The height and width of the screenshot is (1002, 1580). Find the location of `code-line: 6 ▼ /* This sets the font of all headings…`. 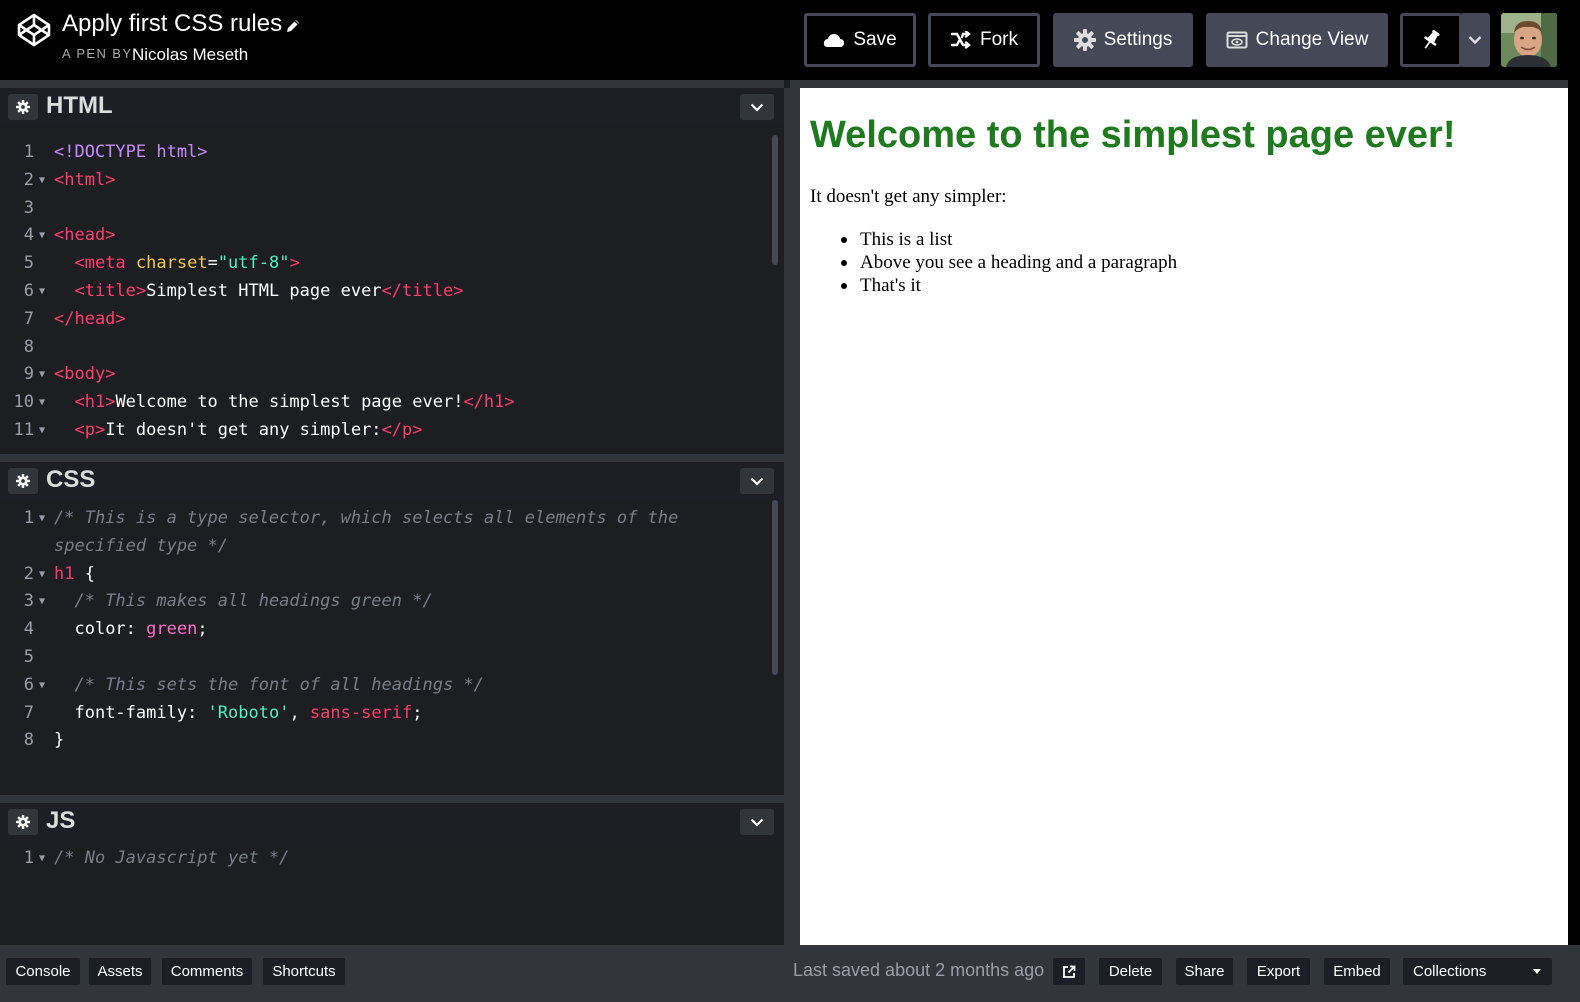

code-line: 6 ▼ /* This sets the font of all headings… is located at coordinates (386, 686).